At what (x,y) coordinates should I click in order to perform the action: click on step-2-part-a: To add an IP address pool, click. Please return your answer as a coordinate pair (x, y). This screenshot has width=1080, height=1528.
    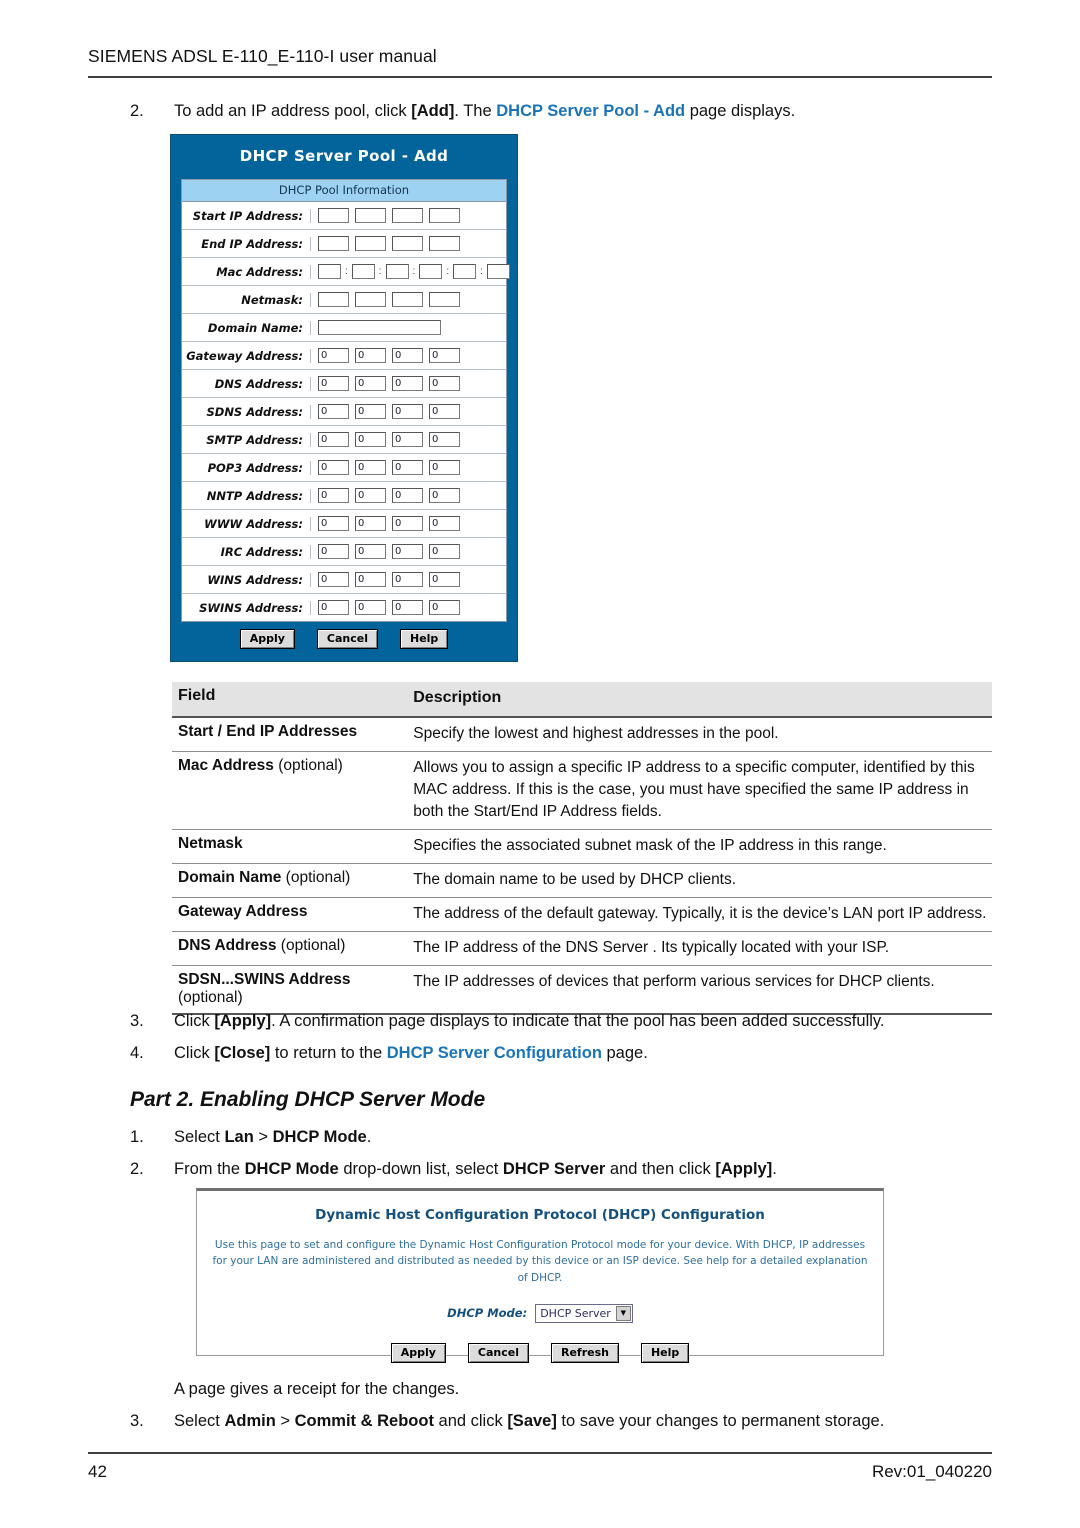
    Looking at the image, I should click on (293, 111).